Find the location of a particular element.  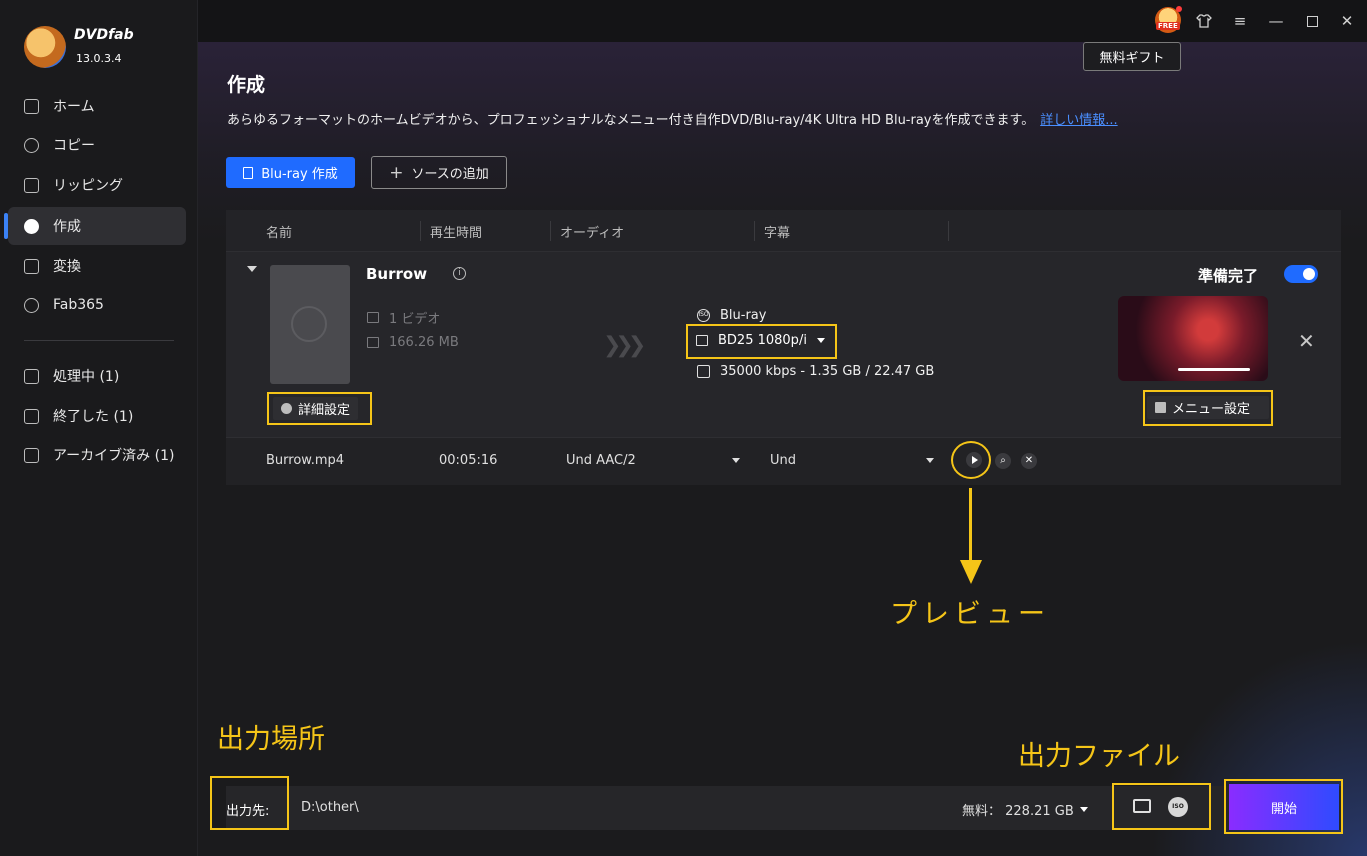

column-header-subtitle: 字幕 is located at coordinates (777, 231).